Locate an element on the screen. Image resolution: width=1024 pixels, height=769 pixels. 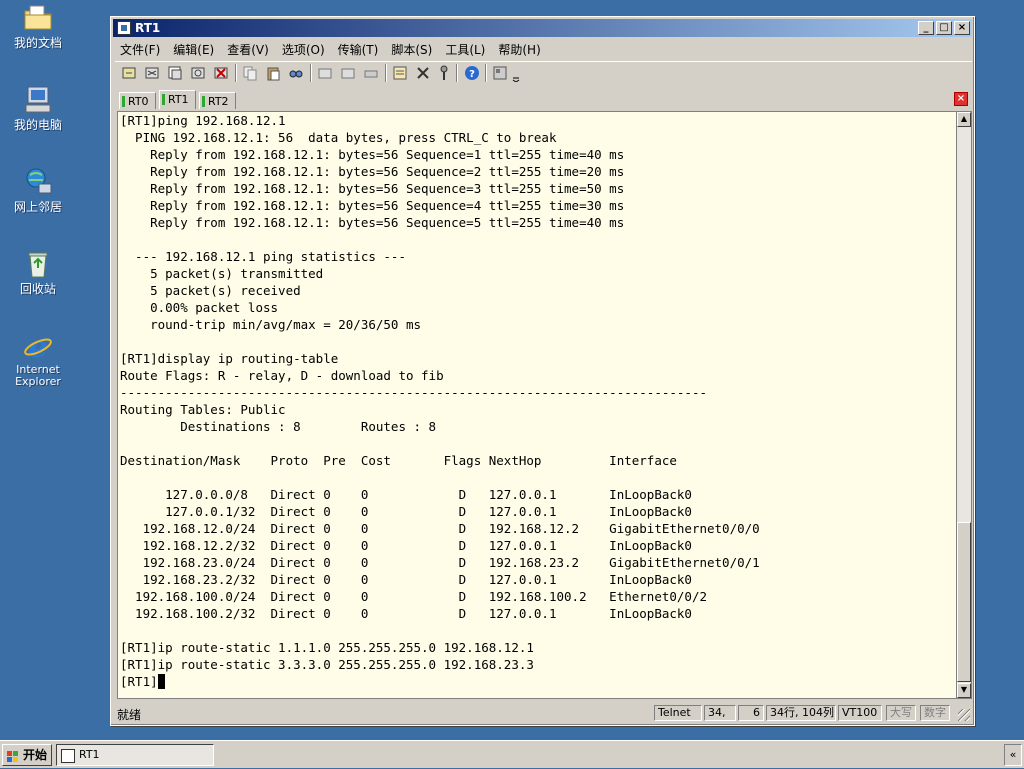
desktop-icon-recycle-bin: 回收站 is located at coordinates (38, 272).